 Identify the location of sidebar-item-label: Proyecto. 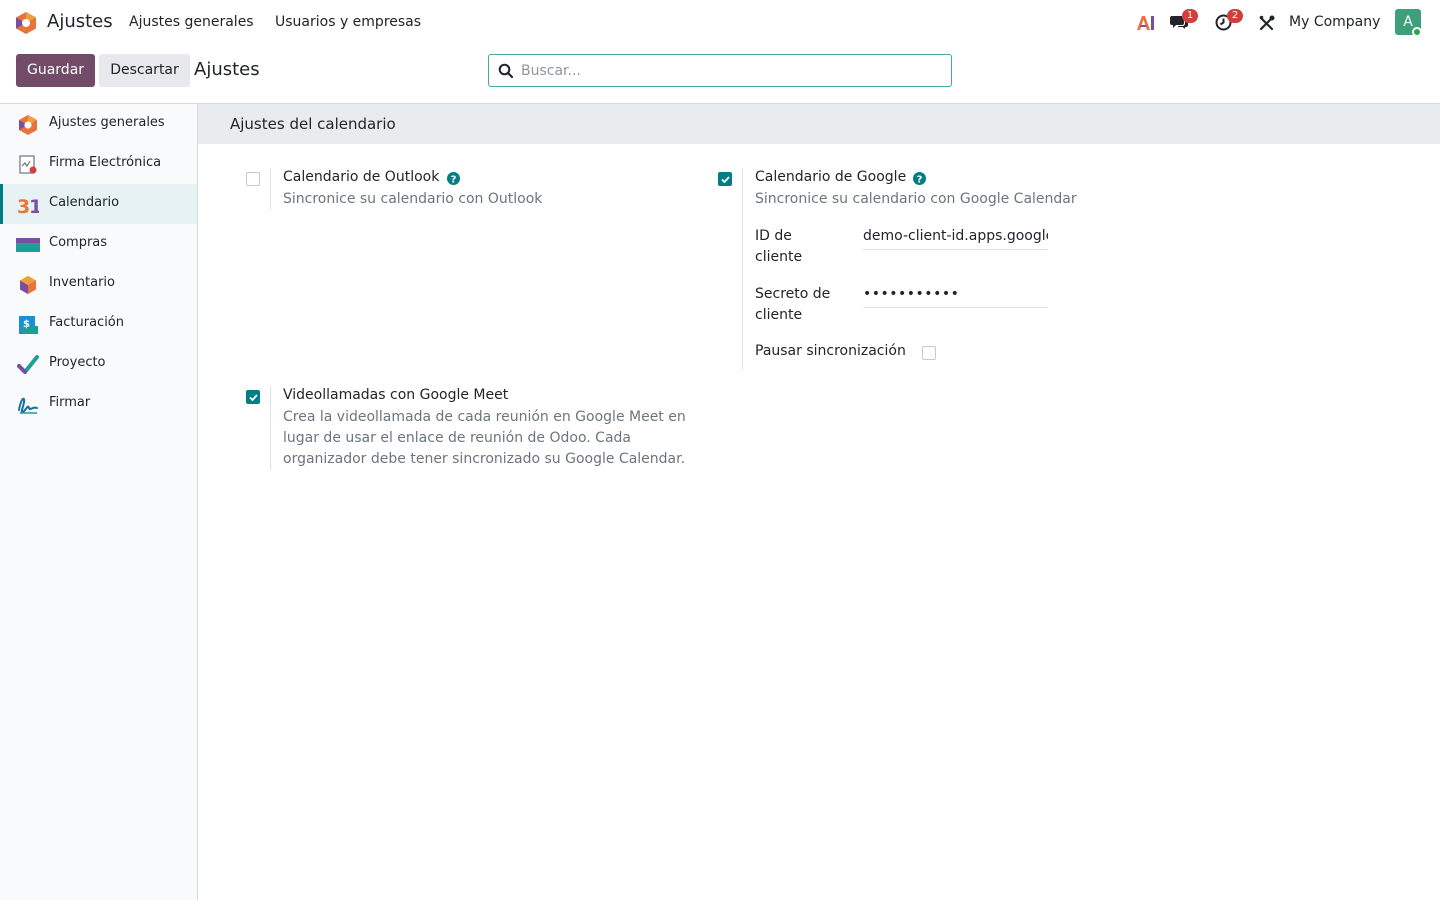
(77, 362).